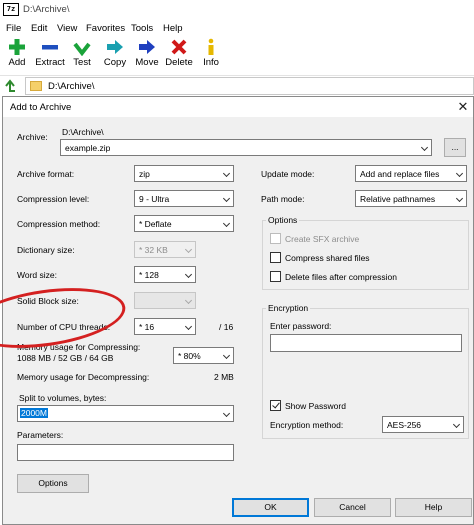 This screenshot has height=525, width=474. Describe the element at coordinates (39, 28) in the screenshot. I see `menu-edit: Edit` at that location.